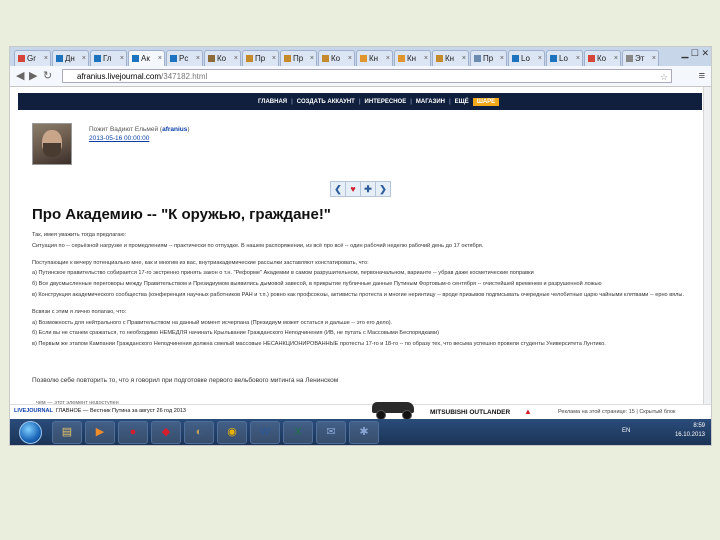 This screenshot has height=540, width=720. What do you see at coordinates (33, 411) in the screenshot?
I see `status-prefix: LIVEJOURNAL` at bounding box center [33, 411].